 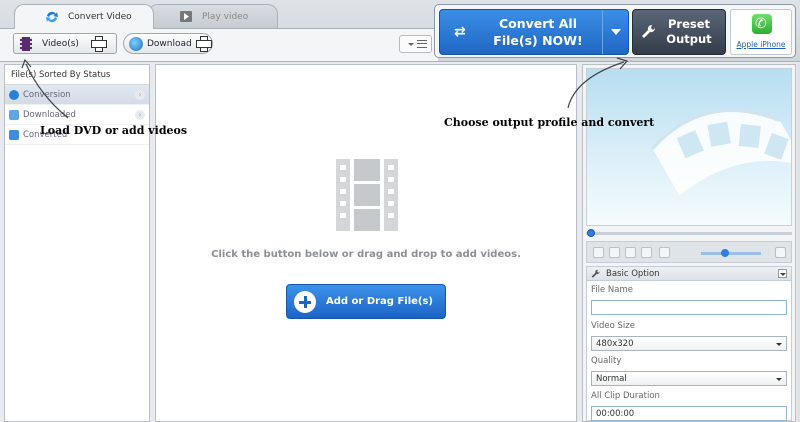 What do you see at coordinates (14, 114) in the screenshot?
I see `download-icon` at bounding box center [14, 114].